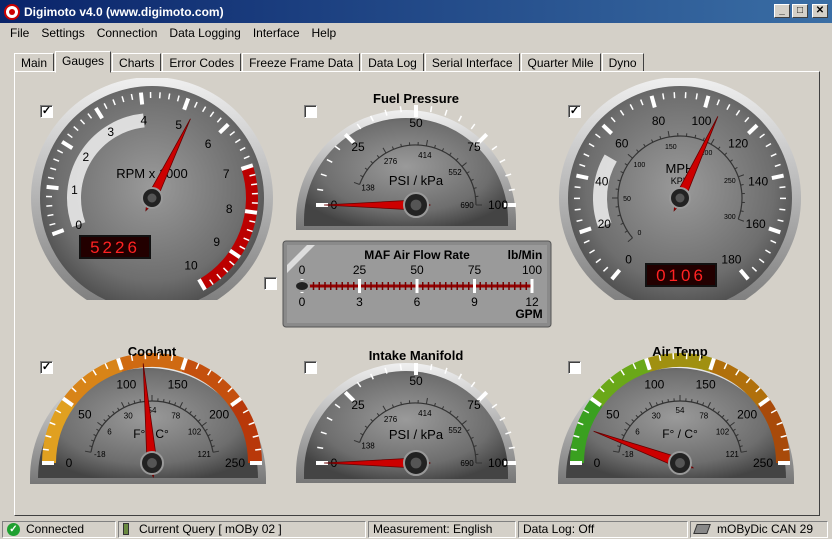 The width and height of the screenshot is (832, 539). I want to click on airtemp-tick-label: 150, so click(706, 384).